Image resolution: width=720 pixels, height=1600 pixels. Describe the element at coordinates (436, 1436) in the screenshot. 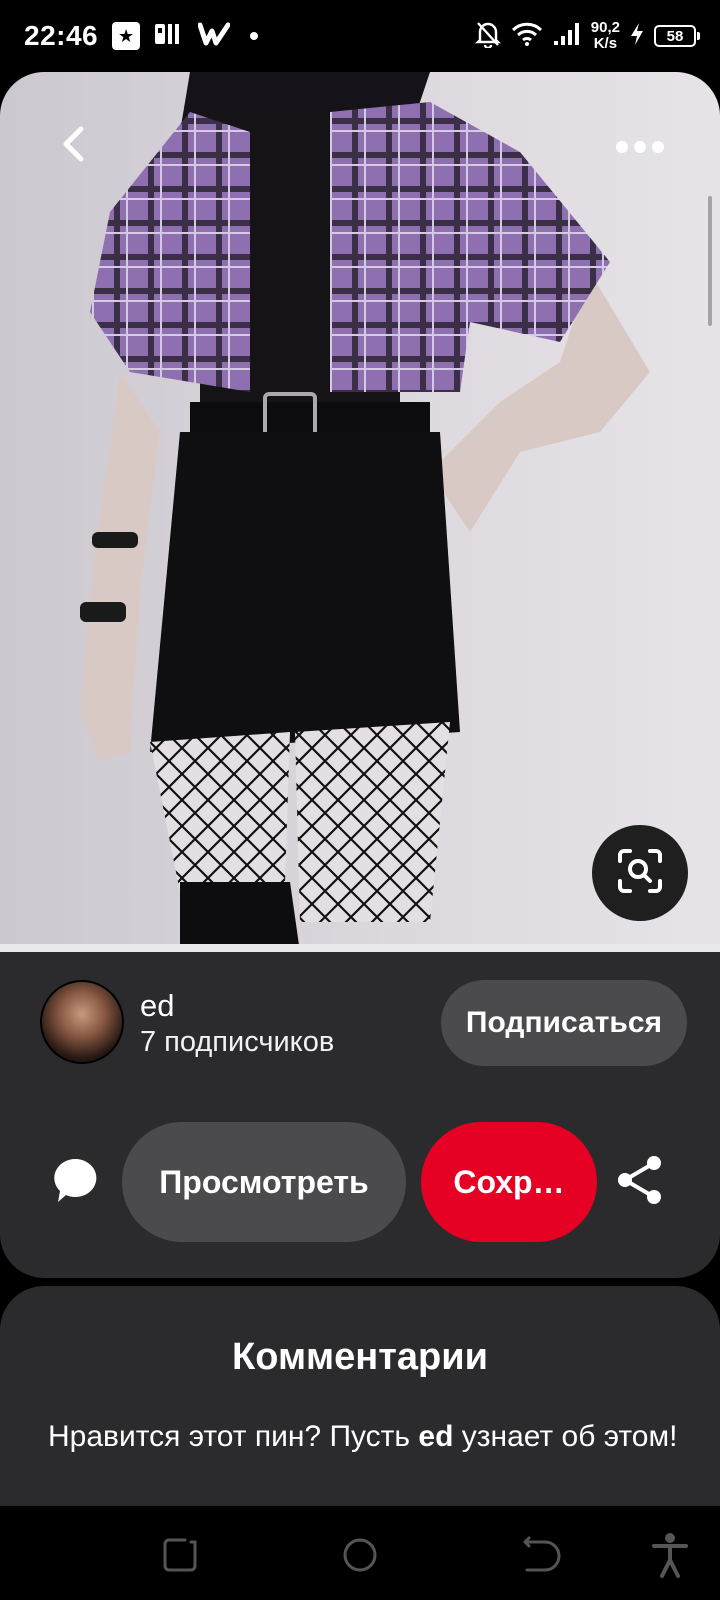

I see `prompt-creator-name: ed` at that location.